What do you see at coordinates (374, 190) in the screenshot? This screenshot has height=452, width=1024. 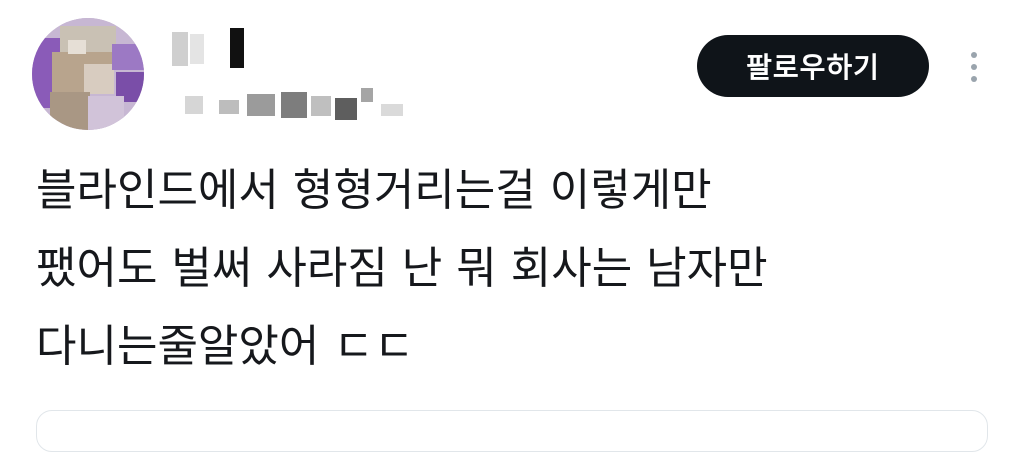 I see `post-text-line: 블라인드에서 형형거리는걸 이렇게만` at bounding box center [374, 190].